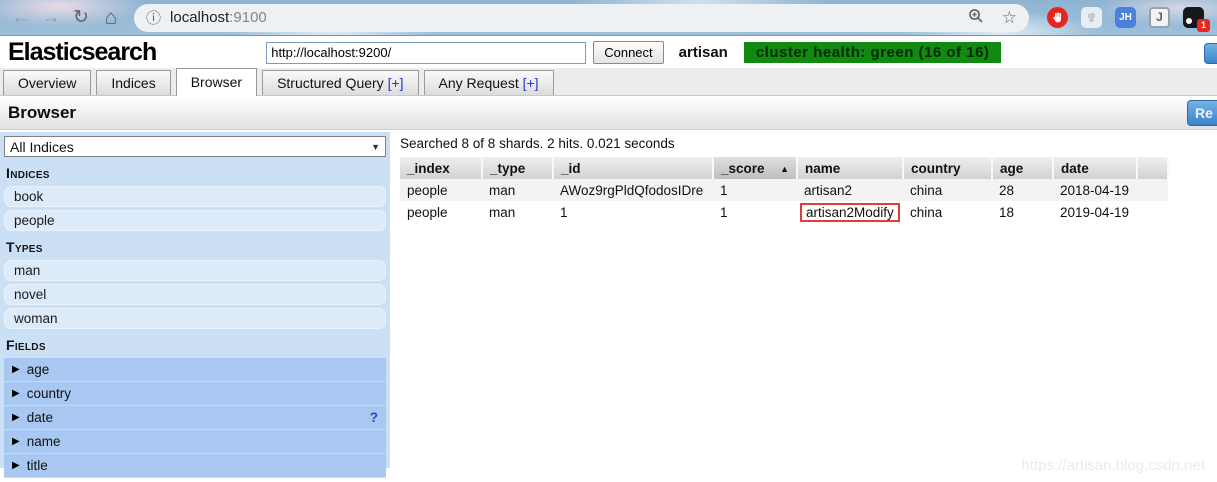 The width and height of the screenshot is (1217, 482). Describe the element at coordinates (195, 318) in the screenshot. I see `sidebar-item-type-woman: woman` at that location.